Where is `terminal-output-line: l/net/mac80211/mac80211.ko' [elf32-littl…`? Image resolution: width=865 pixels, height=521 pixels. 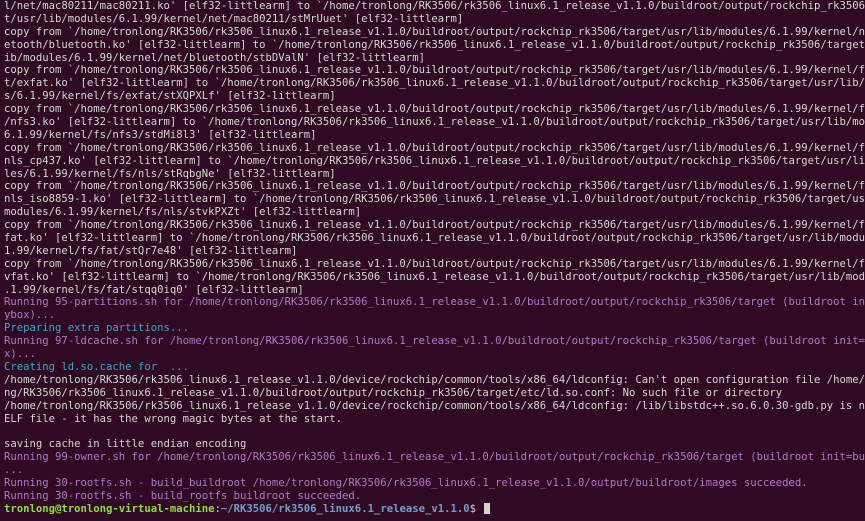 terminal-output-line: l/net/mac80211/mac80211.ko' [elf32-littl… is located at coordinates (434, 13).